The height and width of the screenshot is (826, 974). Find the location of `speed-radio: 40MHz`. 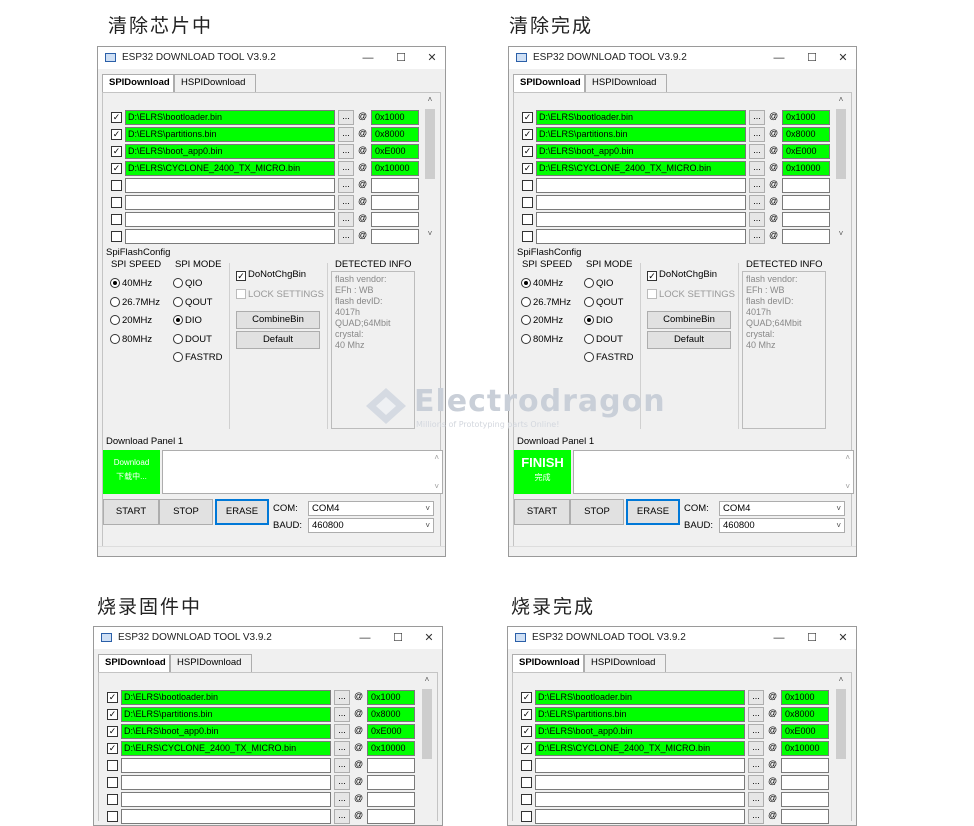

speed-radio: 40MHz is located at coordinates (131, 283).